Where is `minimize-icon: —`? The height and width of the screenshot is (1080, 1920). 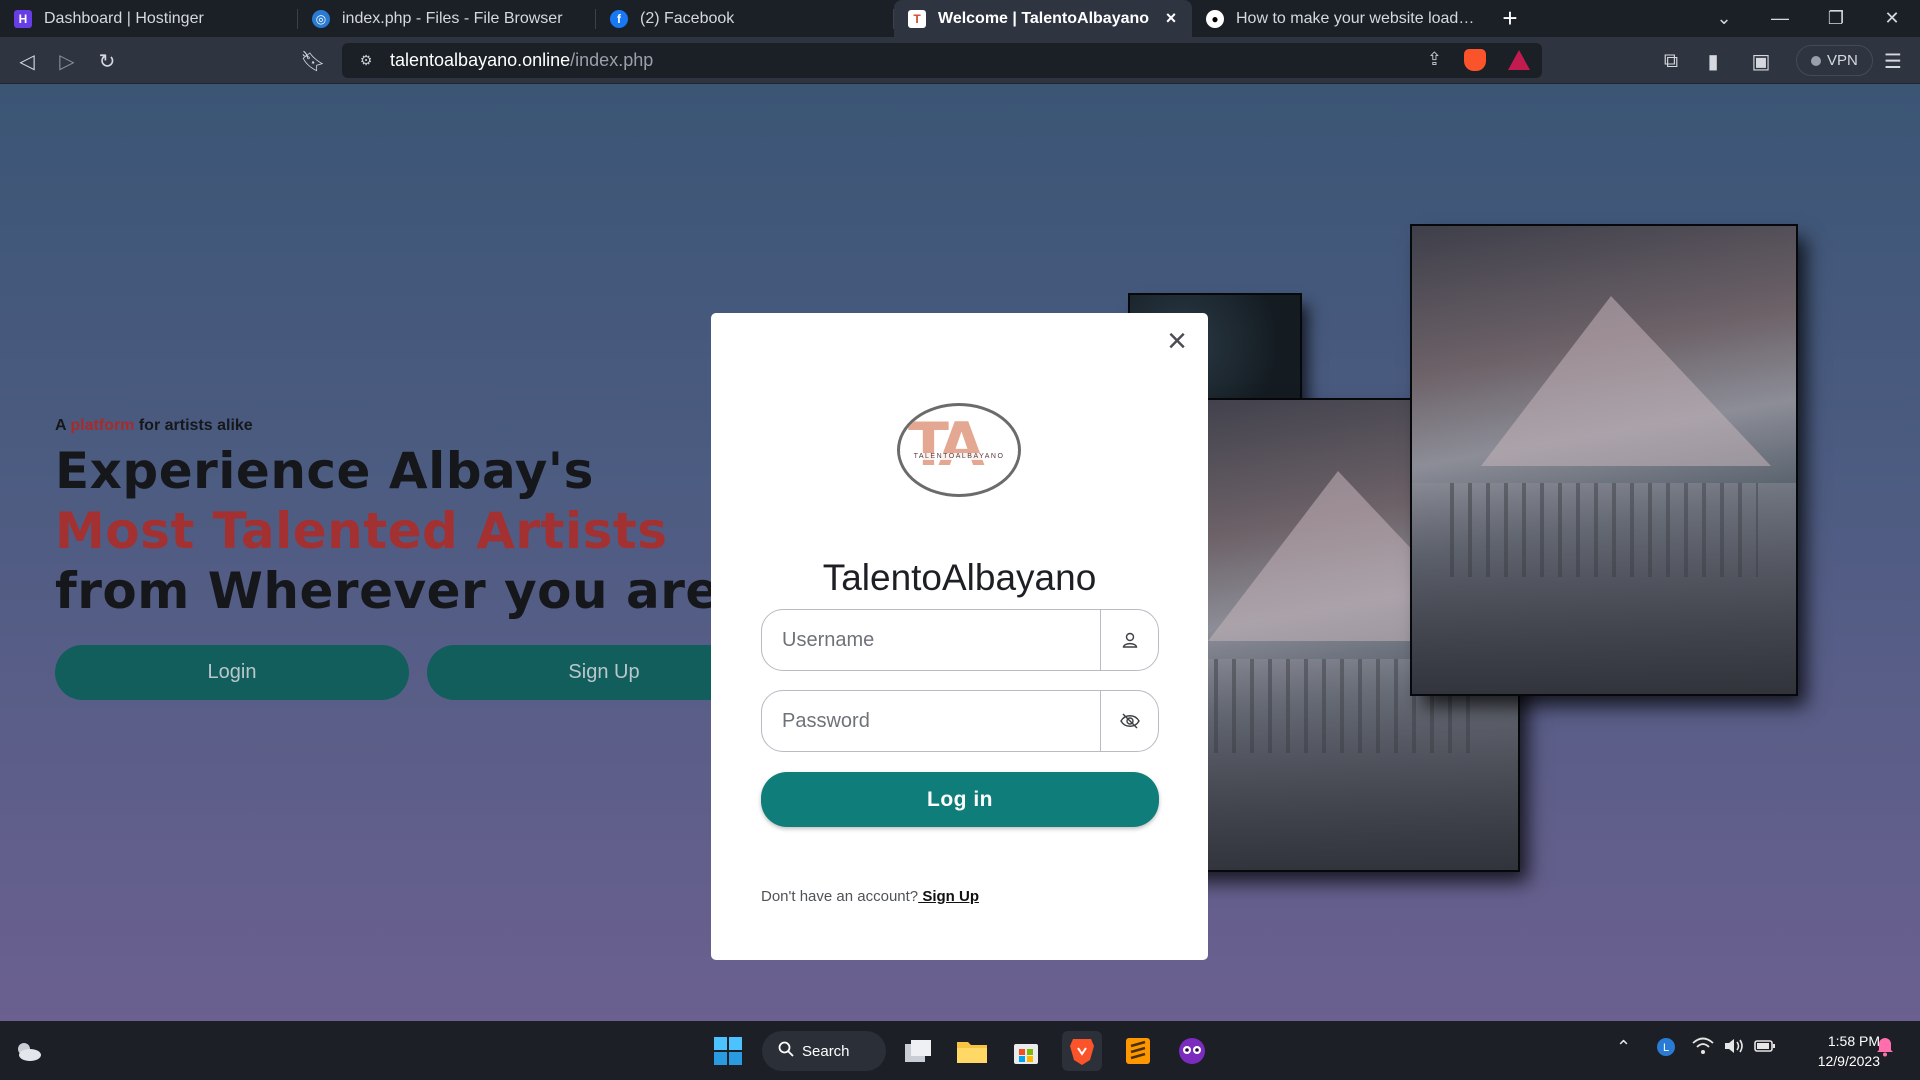
minimize-icon: — is located at coordinates (1780, 18).